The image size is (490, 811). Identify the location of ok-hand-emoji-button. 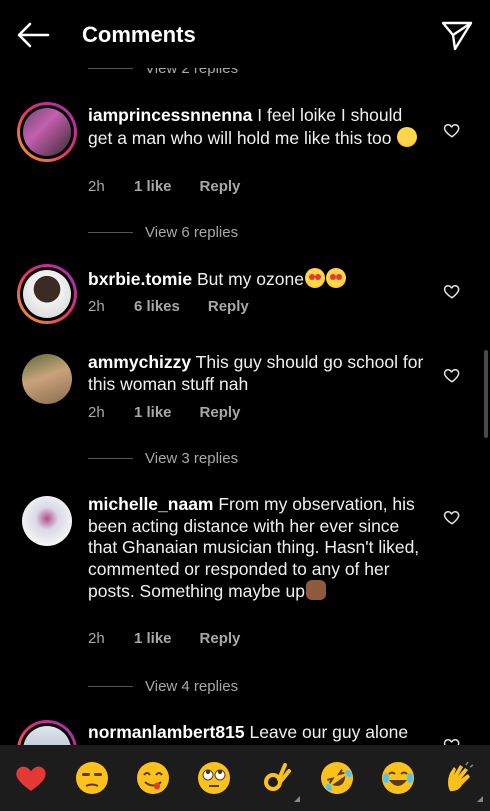
(279, 781).